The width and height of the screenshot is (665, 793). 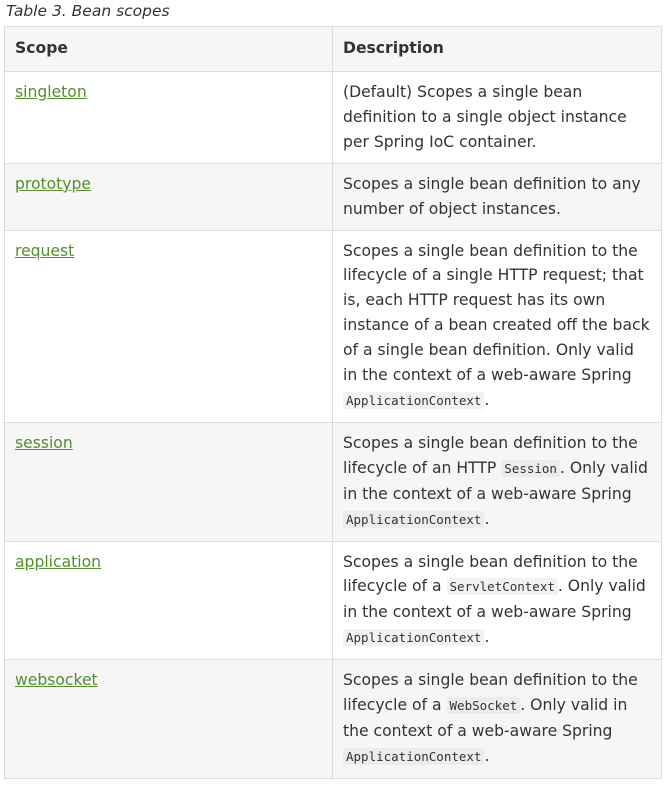 What do you see at coordinates (44, 251) in the screenshot?
I see `scope-link-request: request` at bounding box center [44, 251].